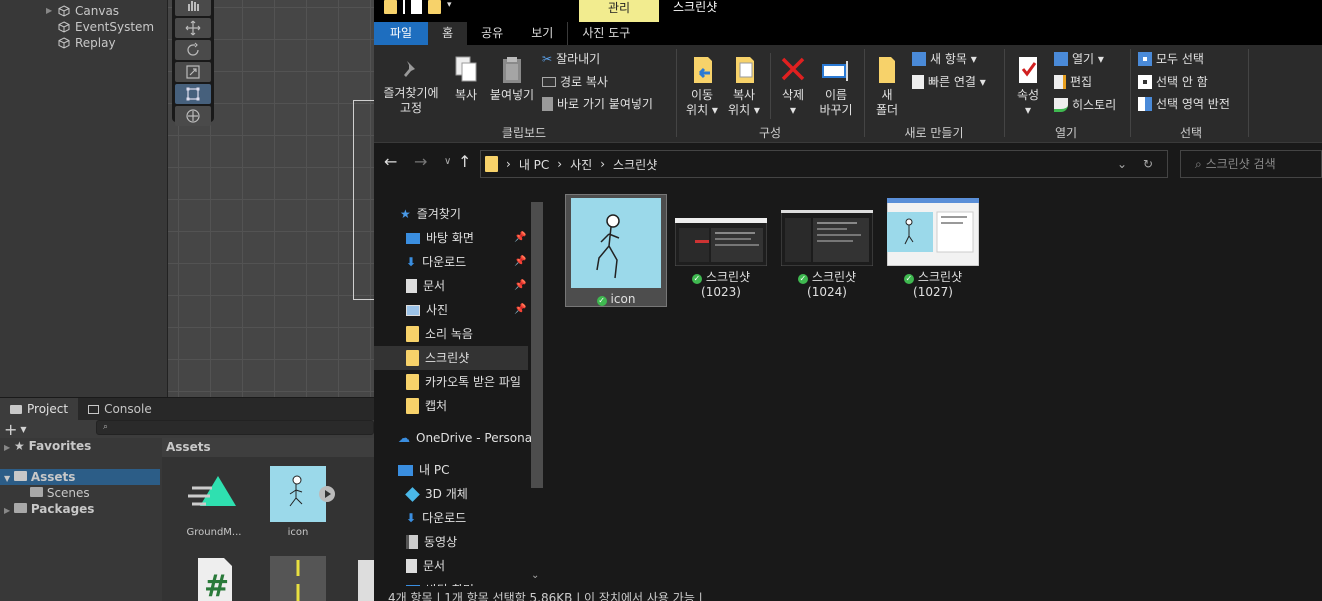  Describe the element at coordinates (1173, 82) in the screenshot. I see `select-none-button: 선택 안 함` at that location.